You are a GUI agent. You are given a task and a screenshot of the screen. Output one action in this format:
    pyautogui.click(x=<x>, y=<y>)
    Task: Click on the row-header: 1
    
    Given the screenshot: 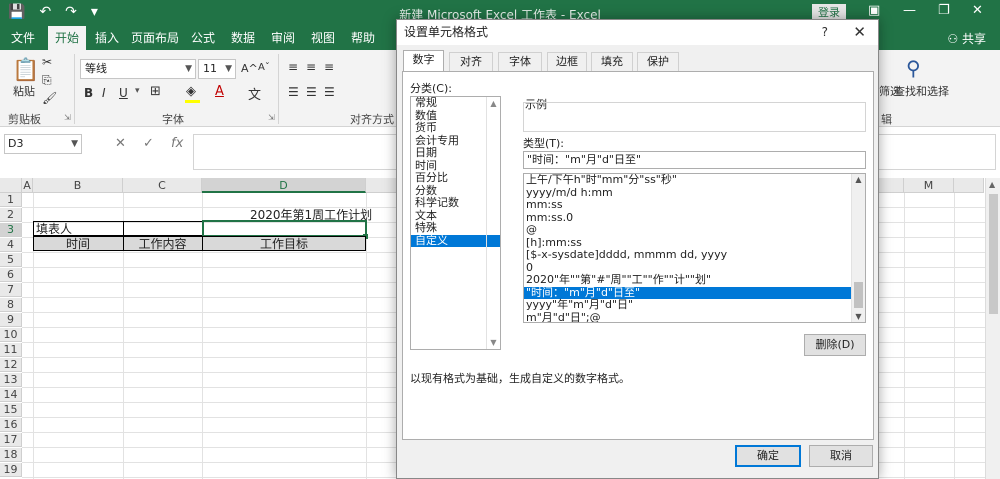 What is the action you would take?
    pyautogui.click(x=11, y=200)
    